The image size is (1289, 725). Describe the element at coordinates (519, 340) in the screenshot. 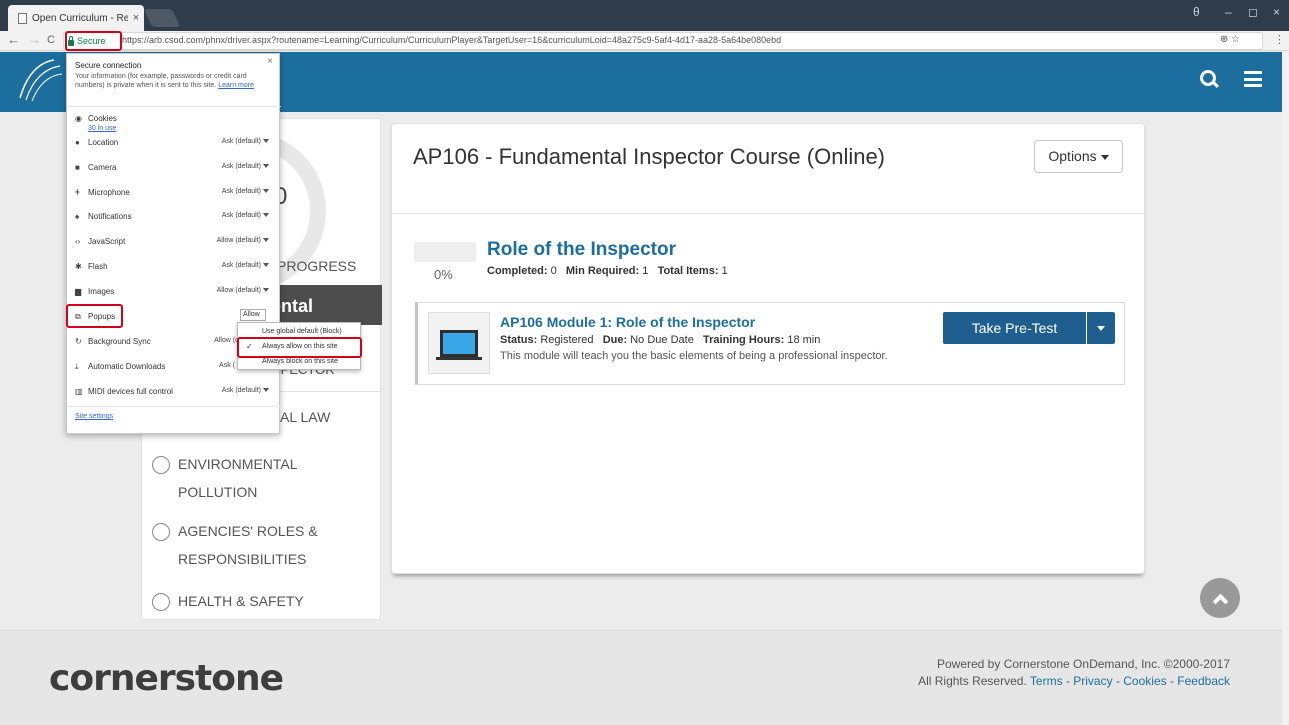

I see `status-label: Status:` at that location.